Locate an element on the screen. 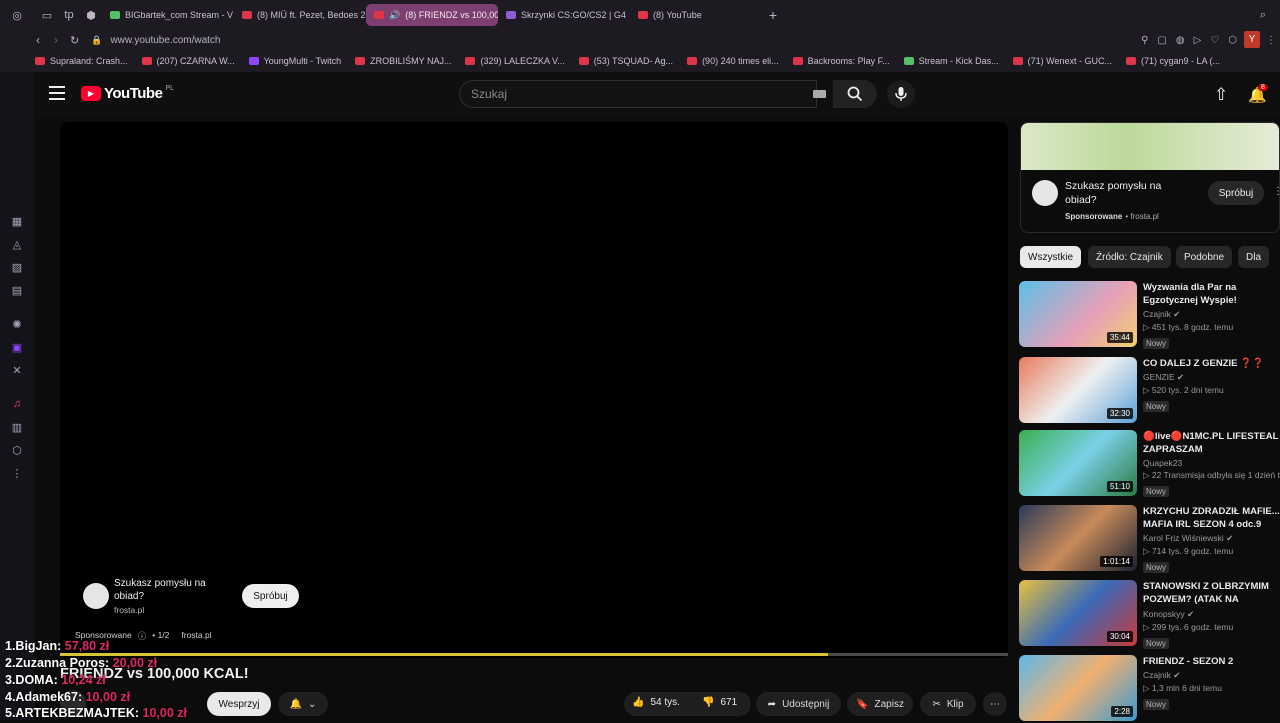 Image resolution: width=1280 pixels, height=723 pixels. video-thumbnail: 51:10 is located at coordinates (1078, 463).